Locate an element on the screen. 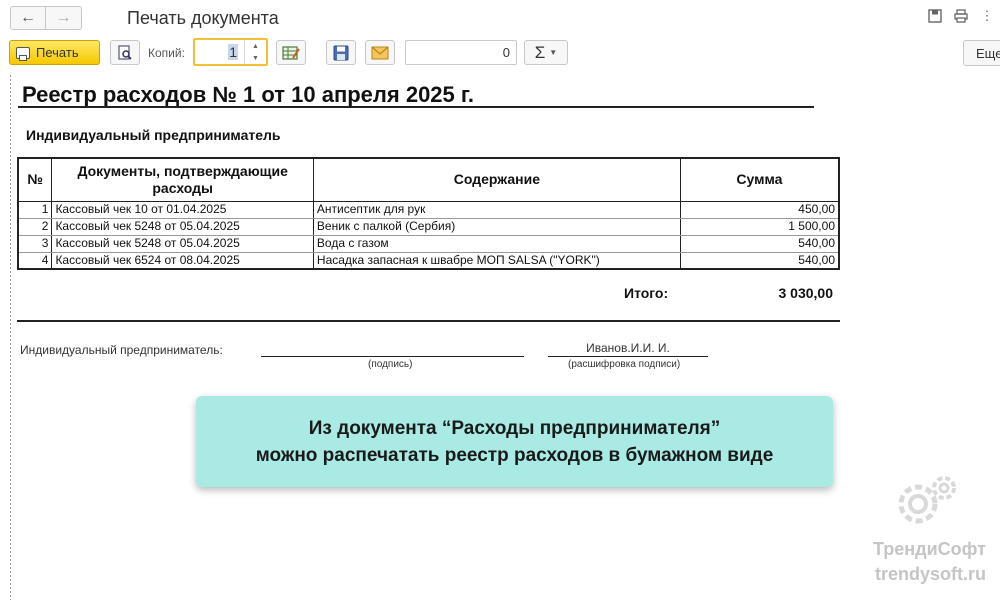  row-number: 2 is located at coordinates (35, 227).